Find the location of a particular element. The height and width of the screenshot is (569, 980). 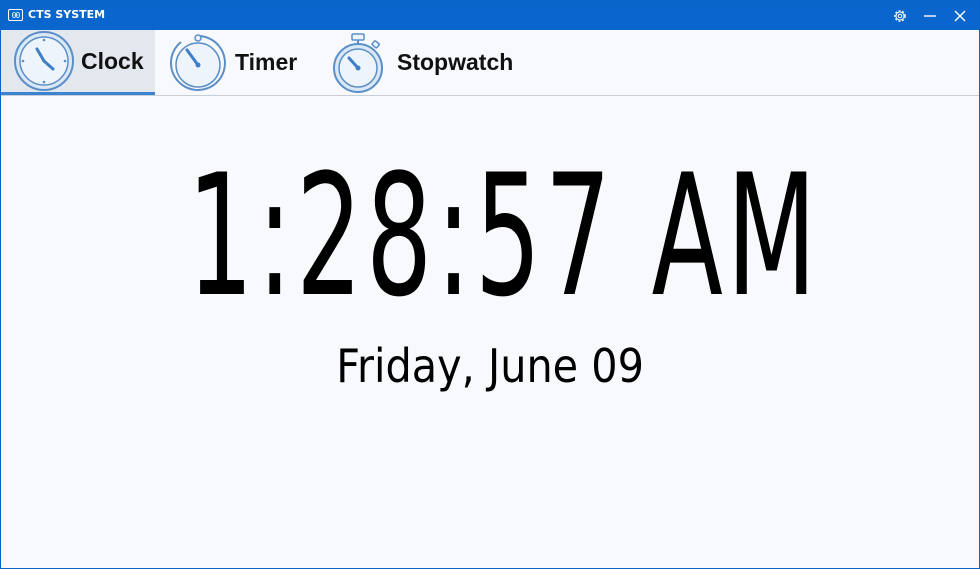

gear-icon is located at coordinates (900, 15).